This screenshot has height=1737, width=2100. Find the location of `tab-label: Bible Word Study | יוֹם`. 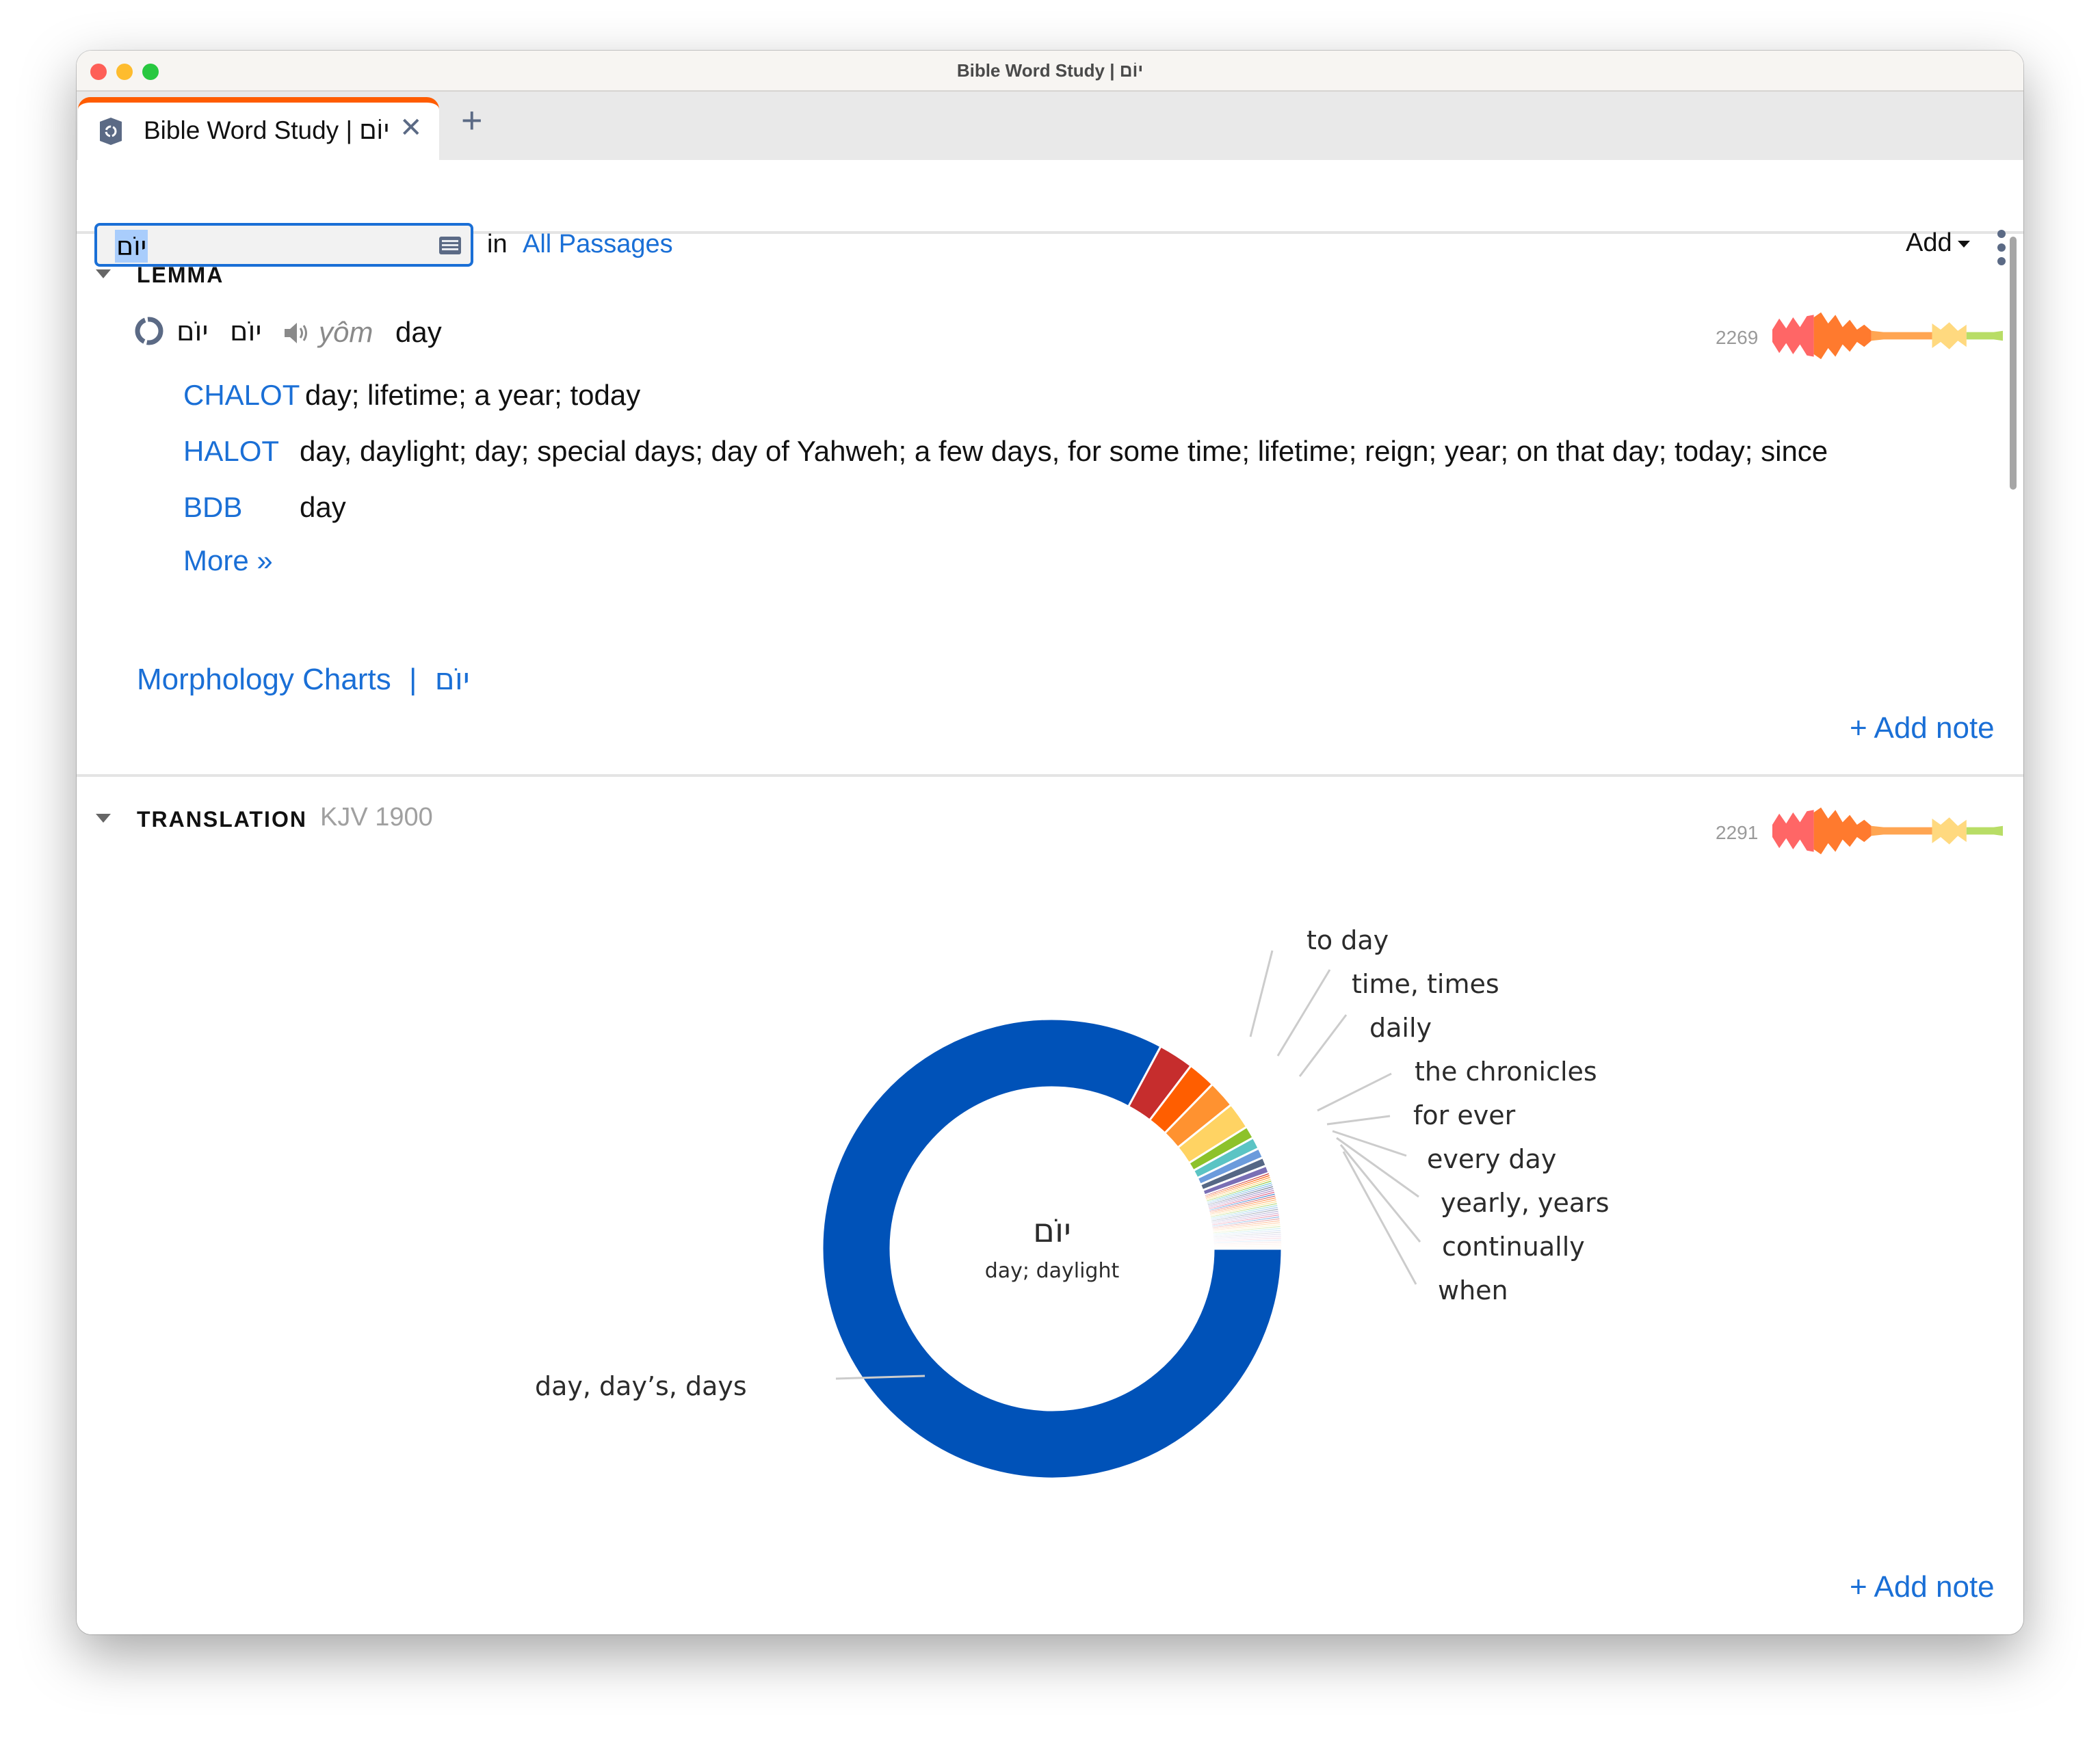

tab-label: Bible Word Study | יוֹם is located at coordinates (267, 130).